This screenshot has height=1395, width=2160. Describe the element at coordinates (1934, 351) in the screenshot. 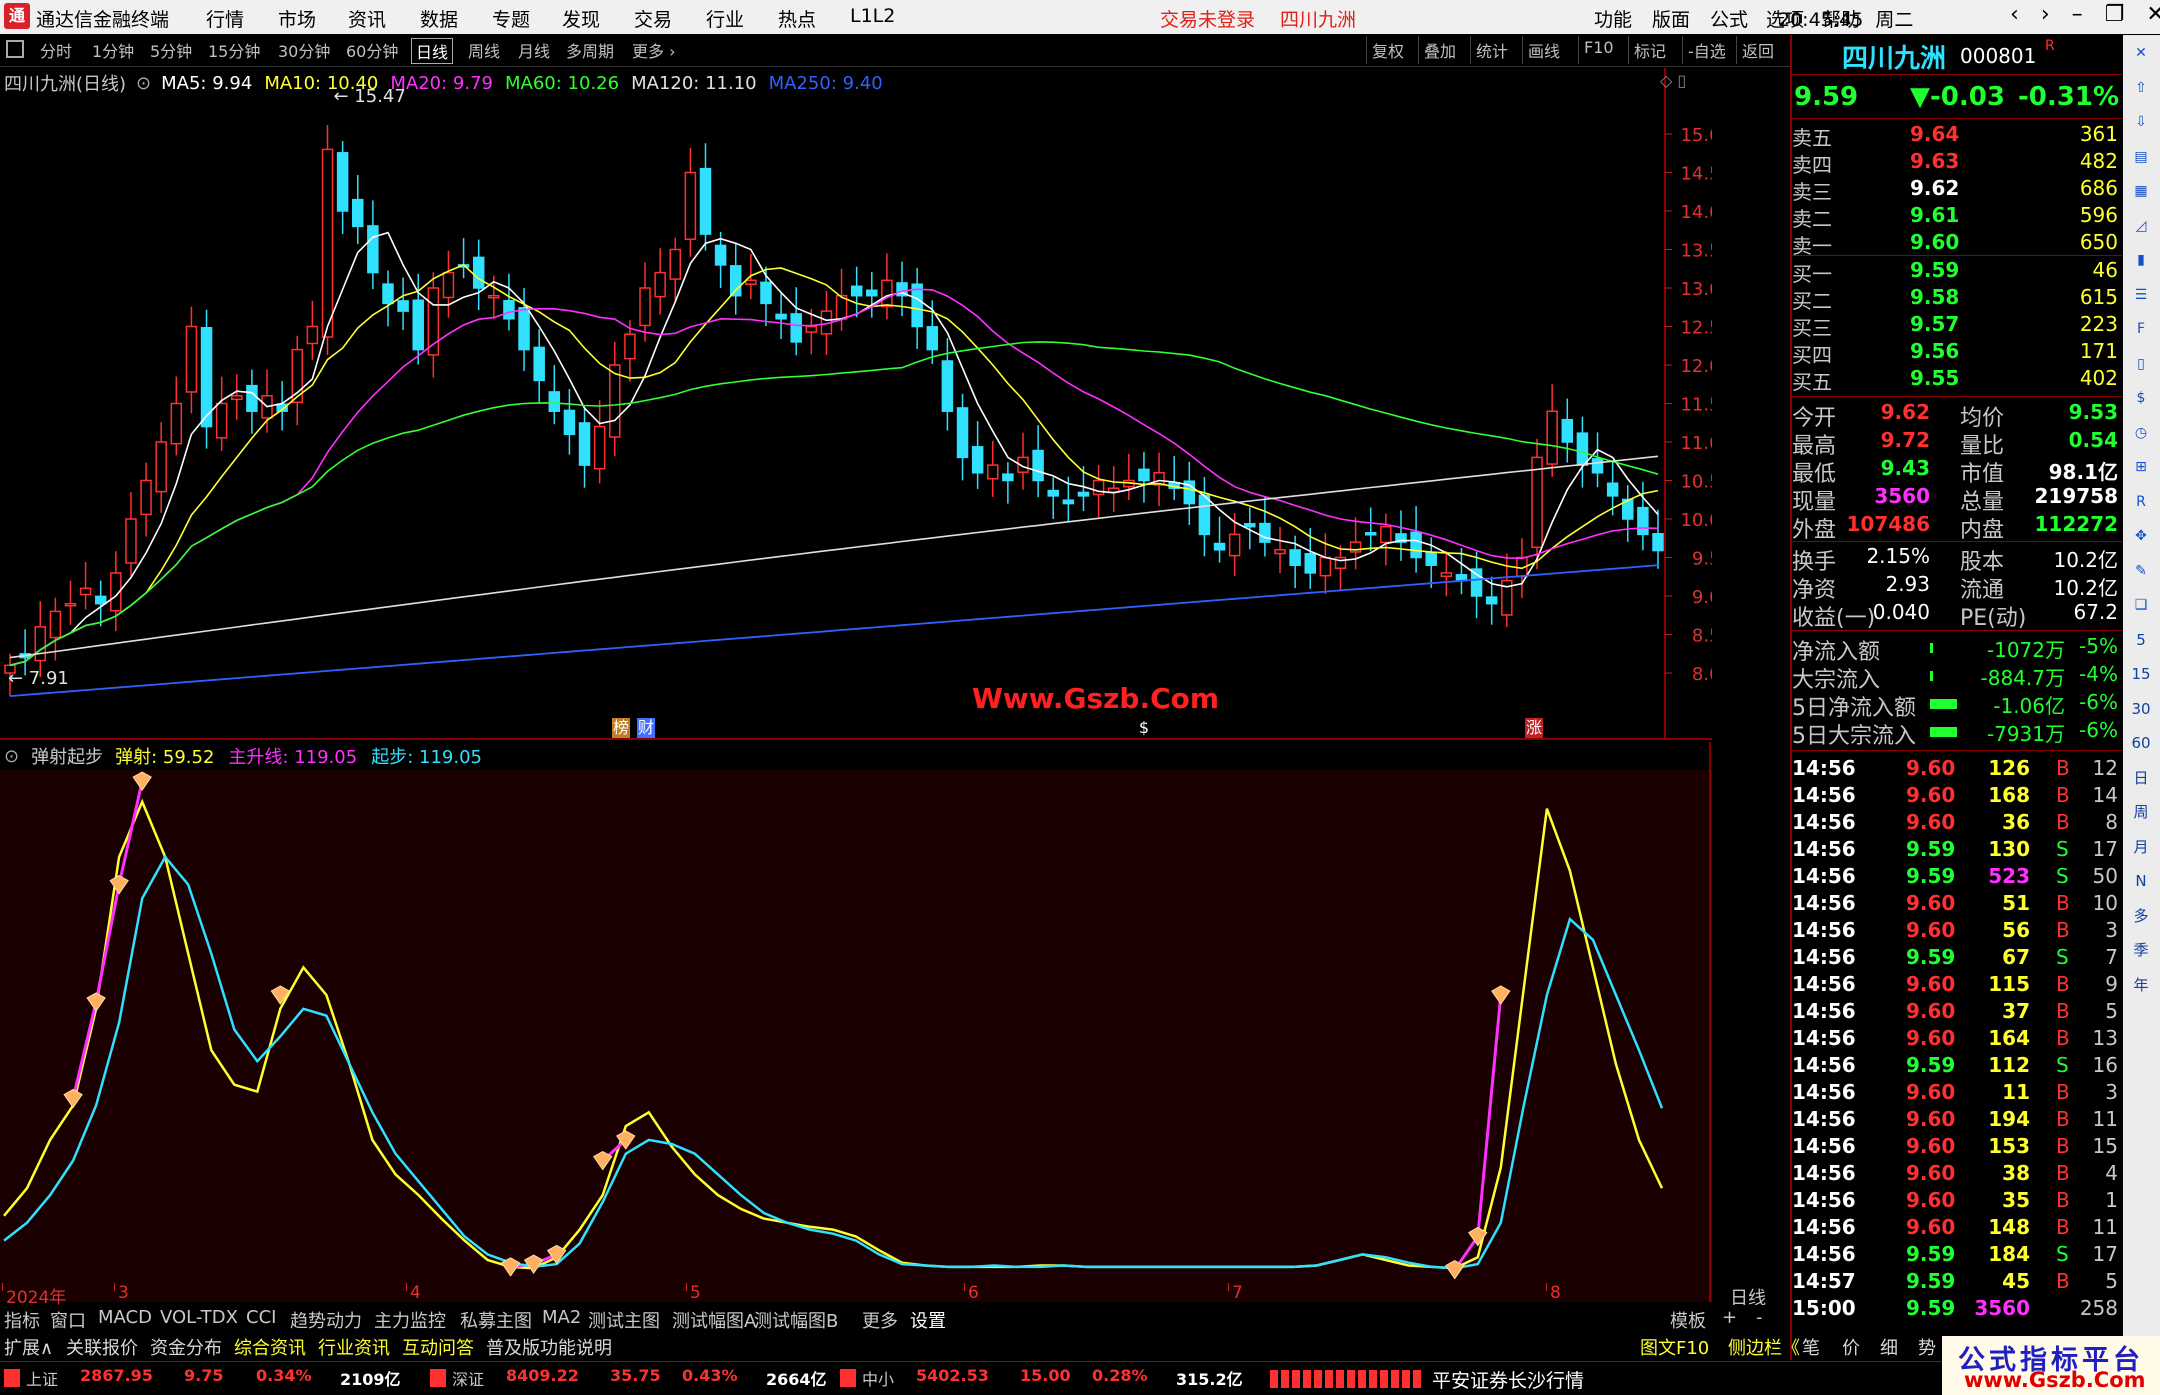

I see `bid-price: 9.56` at that location.